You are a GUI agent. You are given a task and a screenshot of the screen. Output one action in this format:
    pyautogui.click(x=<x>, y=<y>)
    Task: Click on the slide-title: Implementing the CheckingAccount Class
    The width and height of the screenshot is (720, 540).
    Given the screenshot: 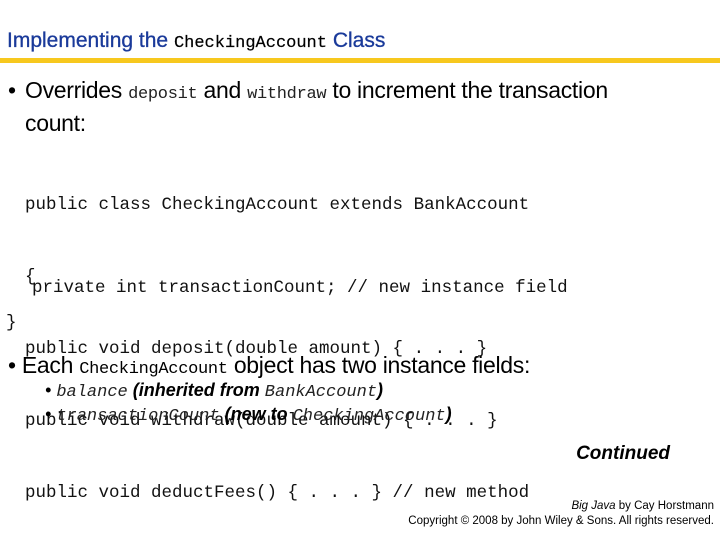 What is the action you would take?
    pyautogui.click(x=196, y=41)
    